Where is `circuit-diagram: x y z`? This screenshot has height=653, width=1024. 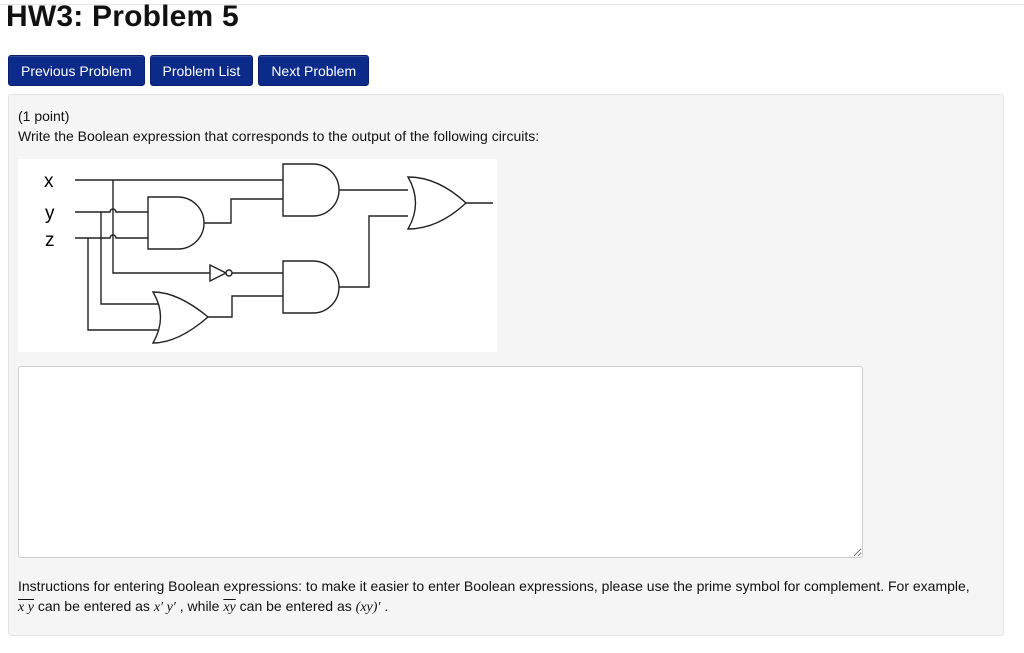
circuit-diagram: x y z is located at coordinates (257, 255).